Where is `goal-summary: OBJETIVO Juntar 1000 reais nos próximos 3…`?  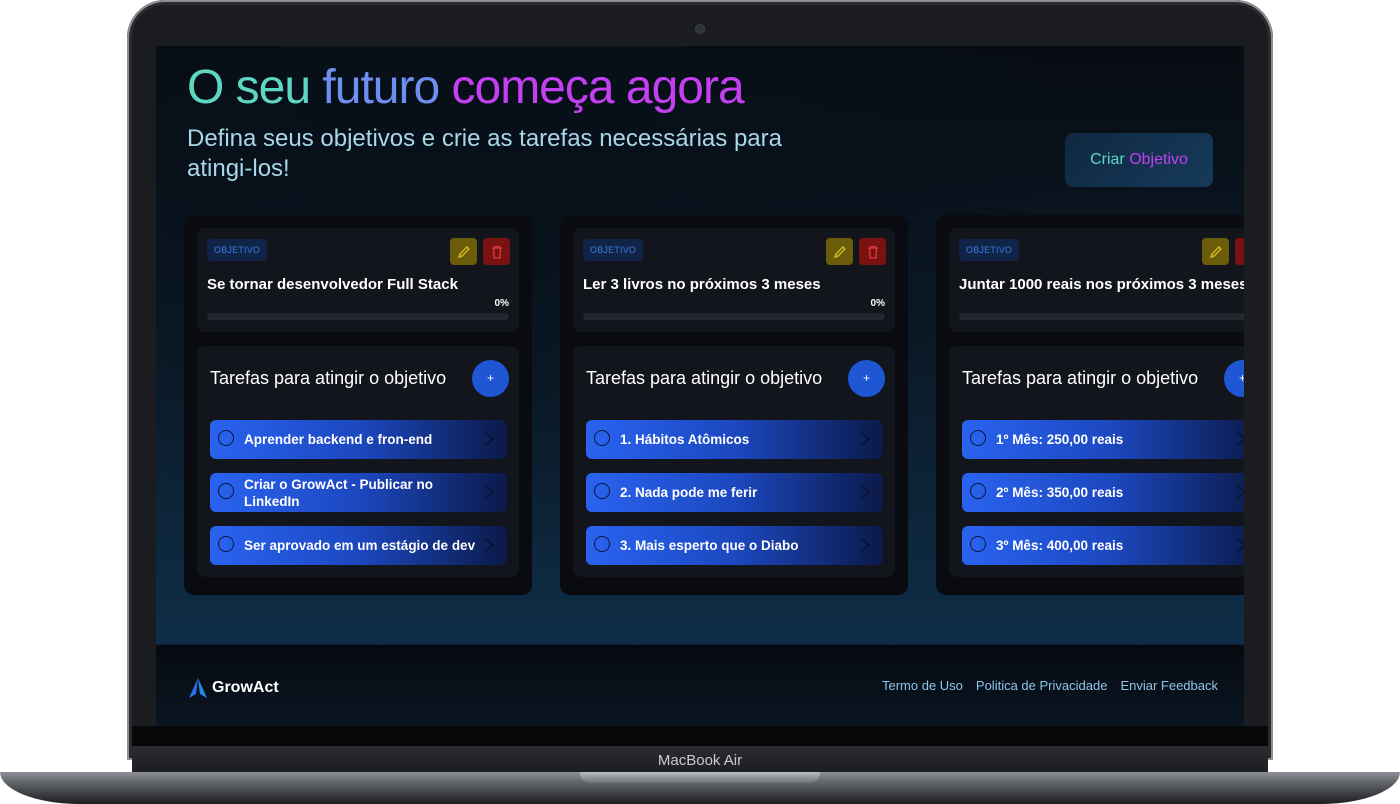 goal-summary: OBJETIVO Juntar 1000 reais nos próximos 3… is located at coordinates (1096, 280).